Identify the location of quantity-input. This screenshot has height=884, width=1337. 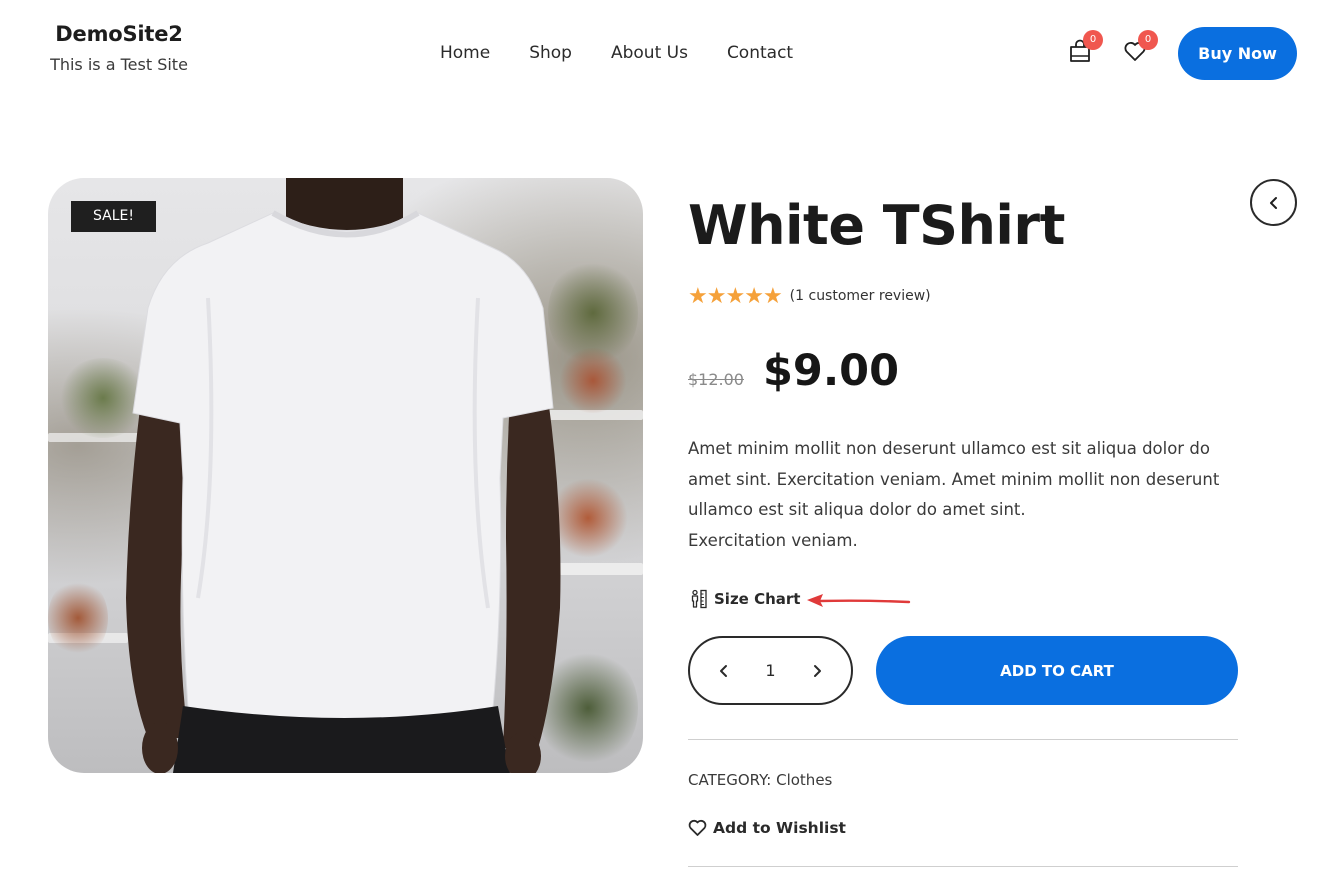
(770, 670).